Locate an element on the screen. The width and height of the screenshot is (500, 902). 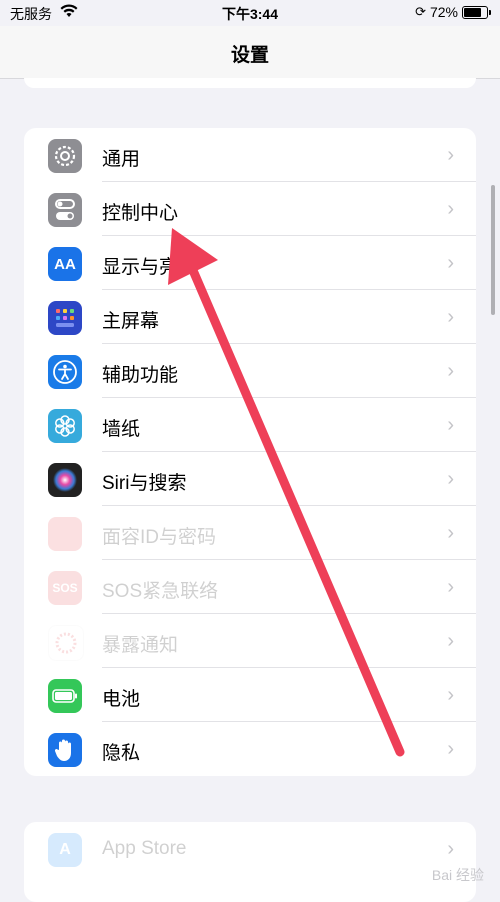
text-size-icon: AA is located at coordinates (65, 264).